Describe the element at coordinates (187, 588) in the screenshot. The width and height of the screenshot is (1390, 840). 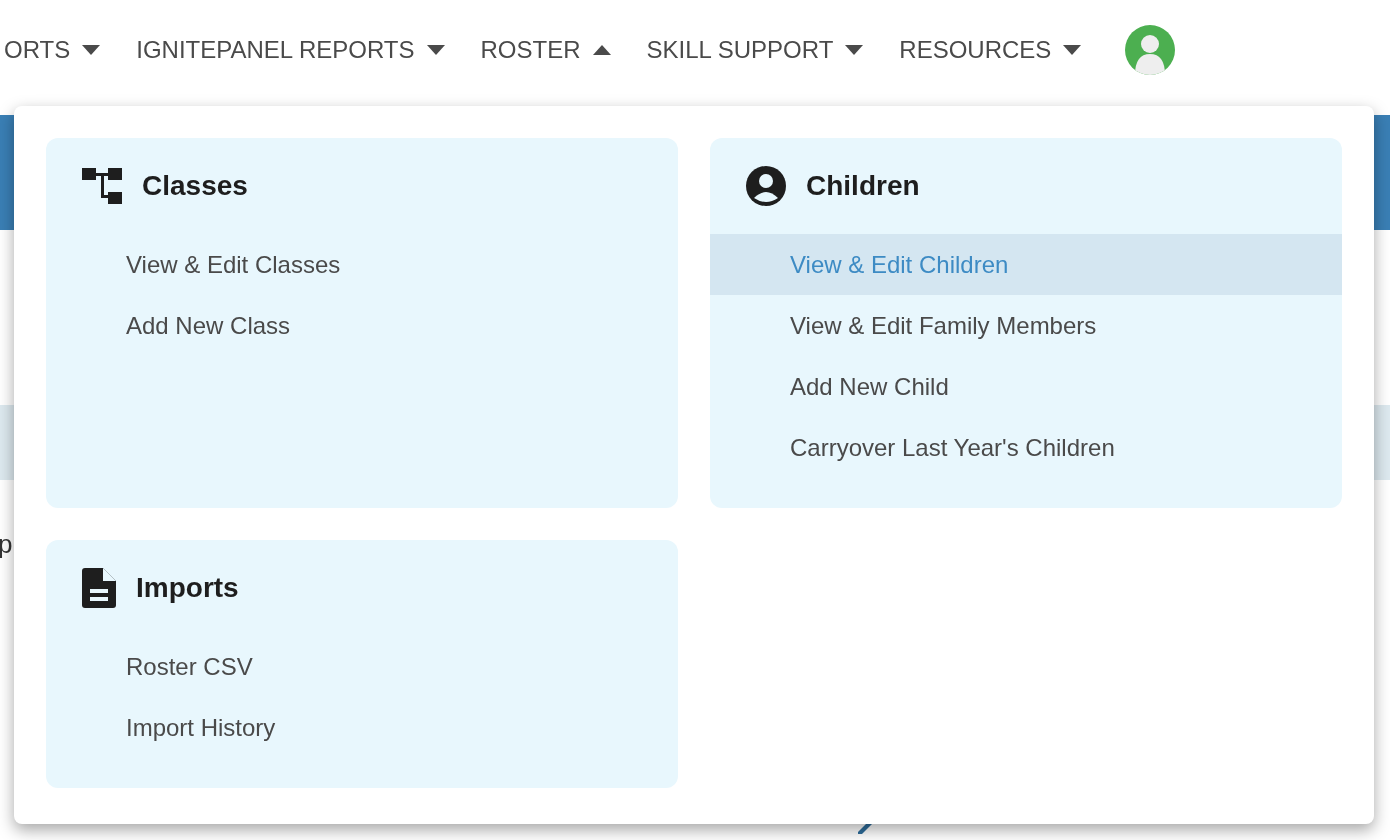
I see `section-title: Imports` at that location.